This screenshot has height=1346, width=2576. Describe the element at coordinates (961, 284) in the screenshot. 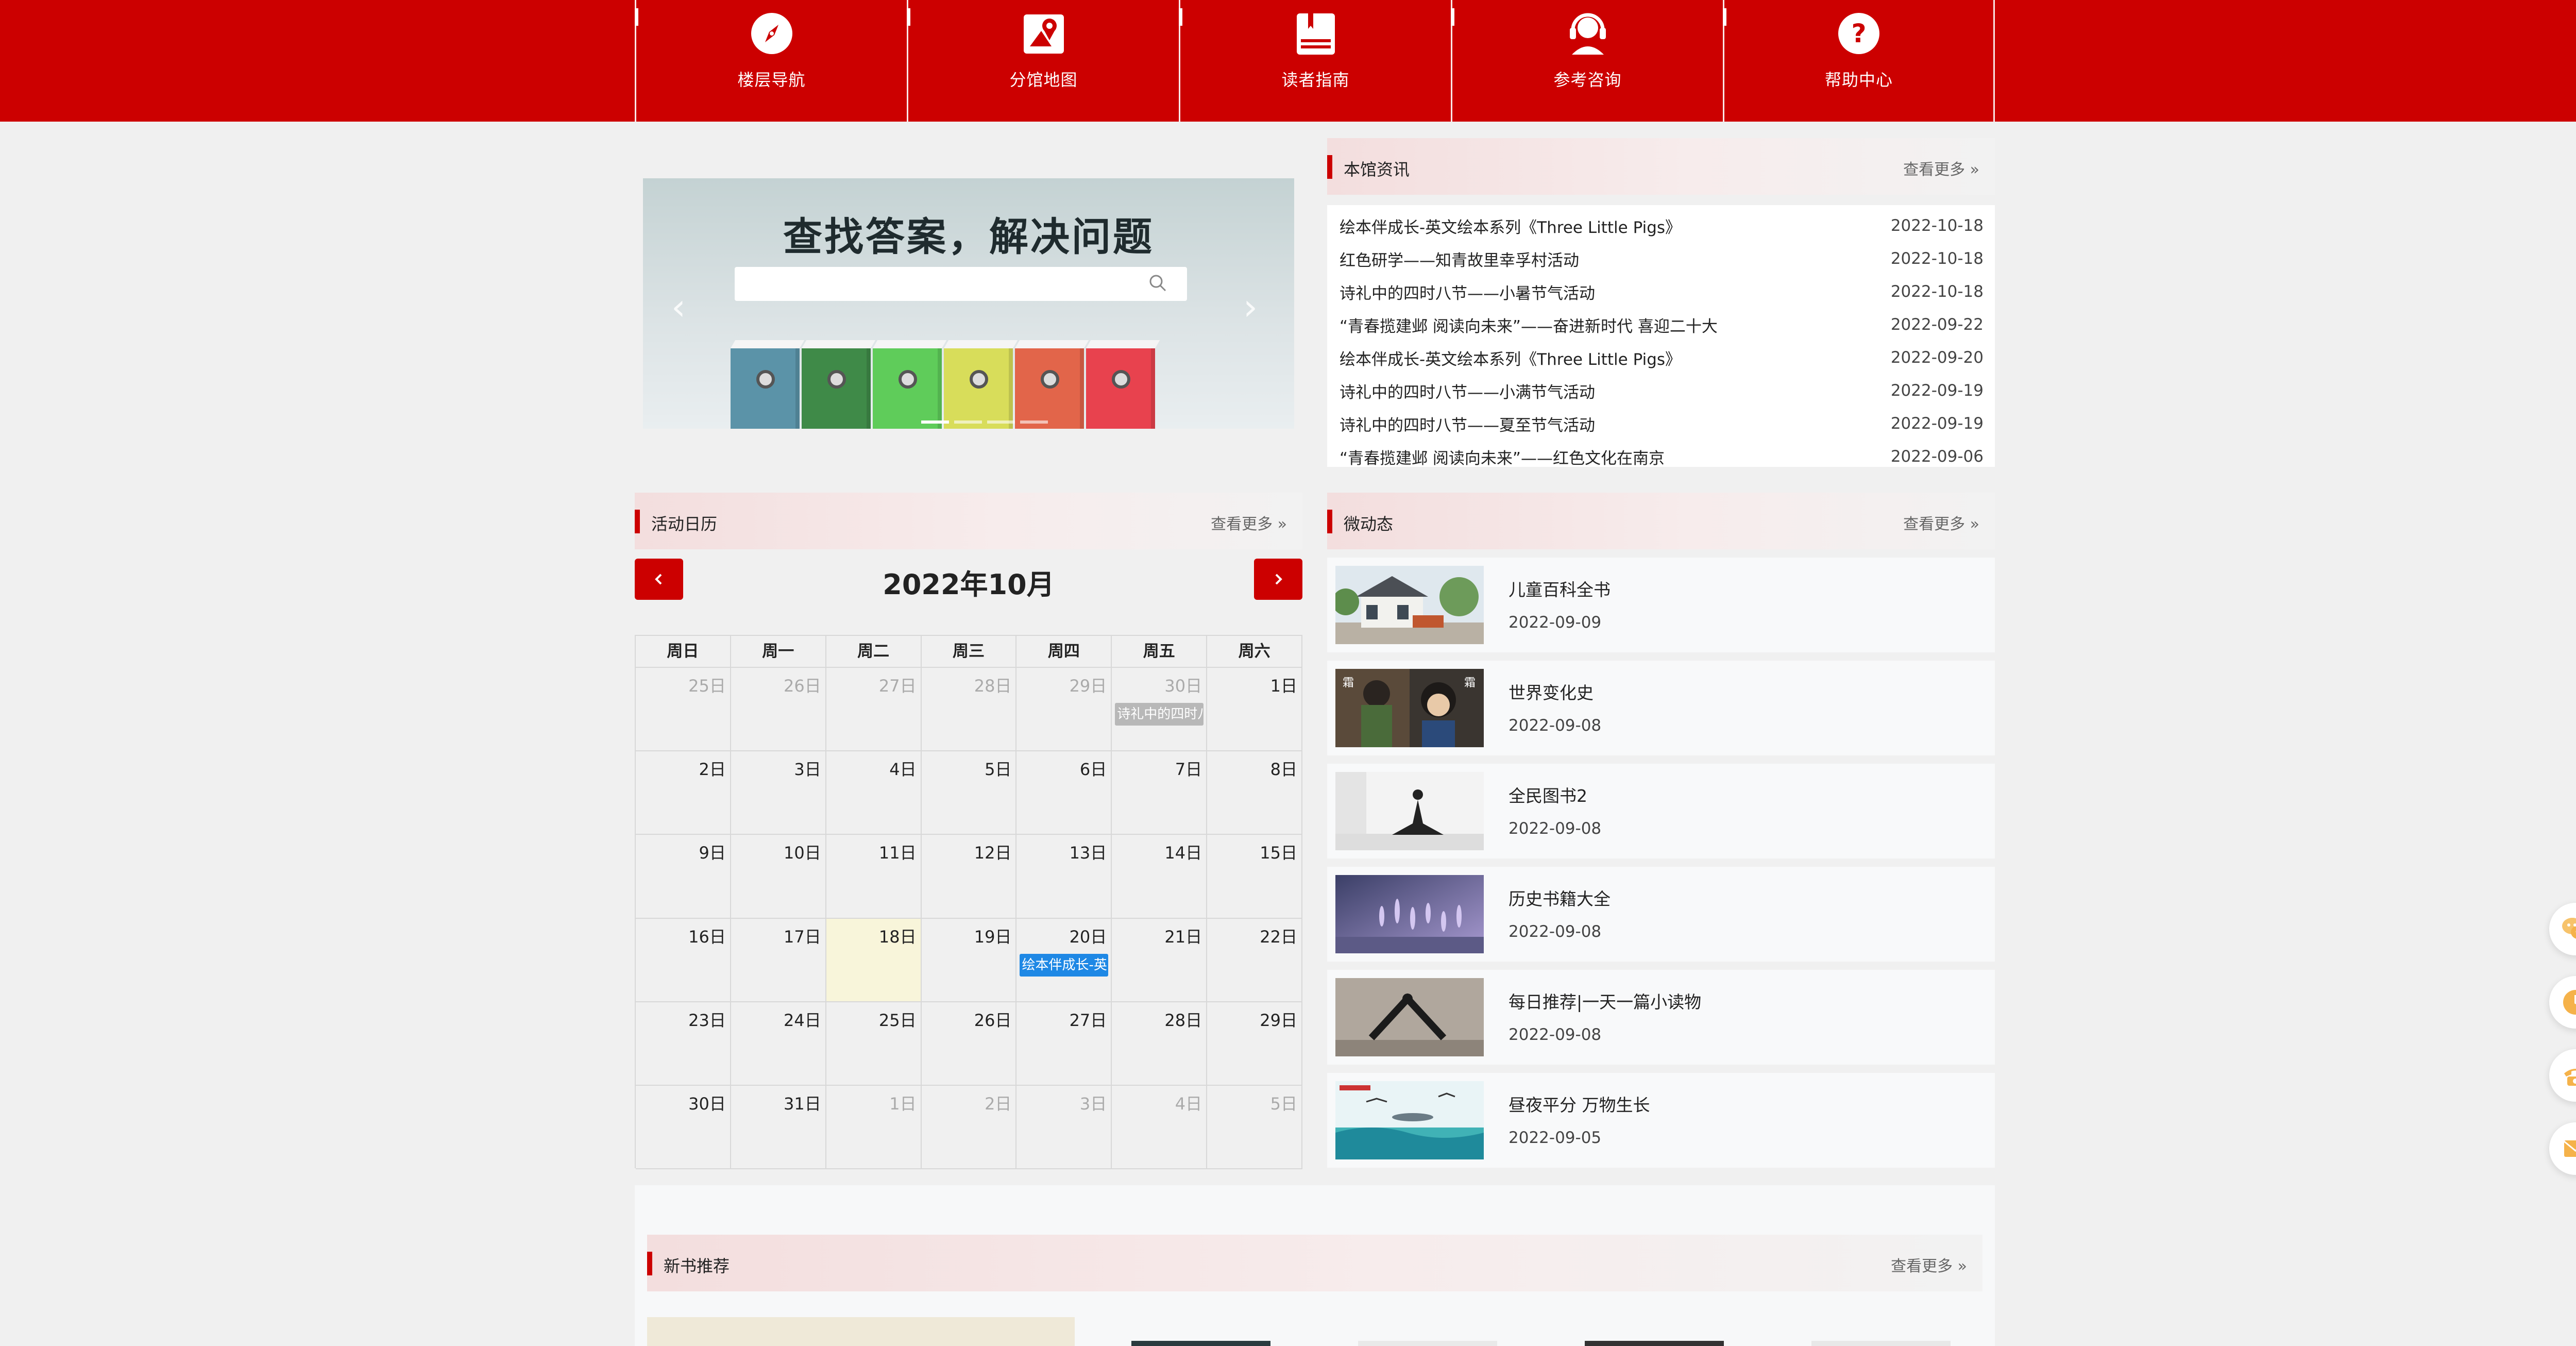

I see `banner-search-input` at that location.